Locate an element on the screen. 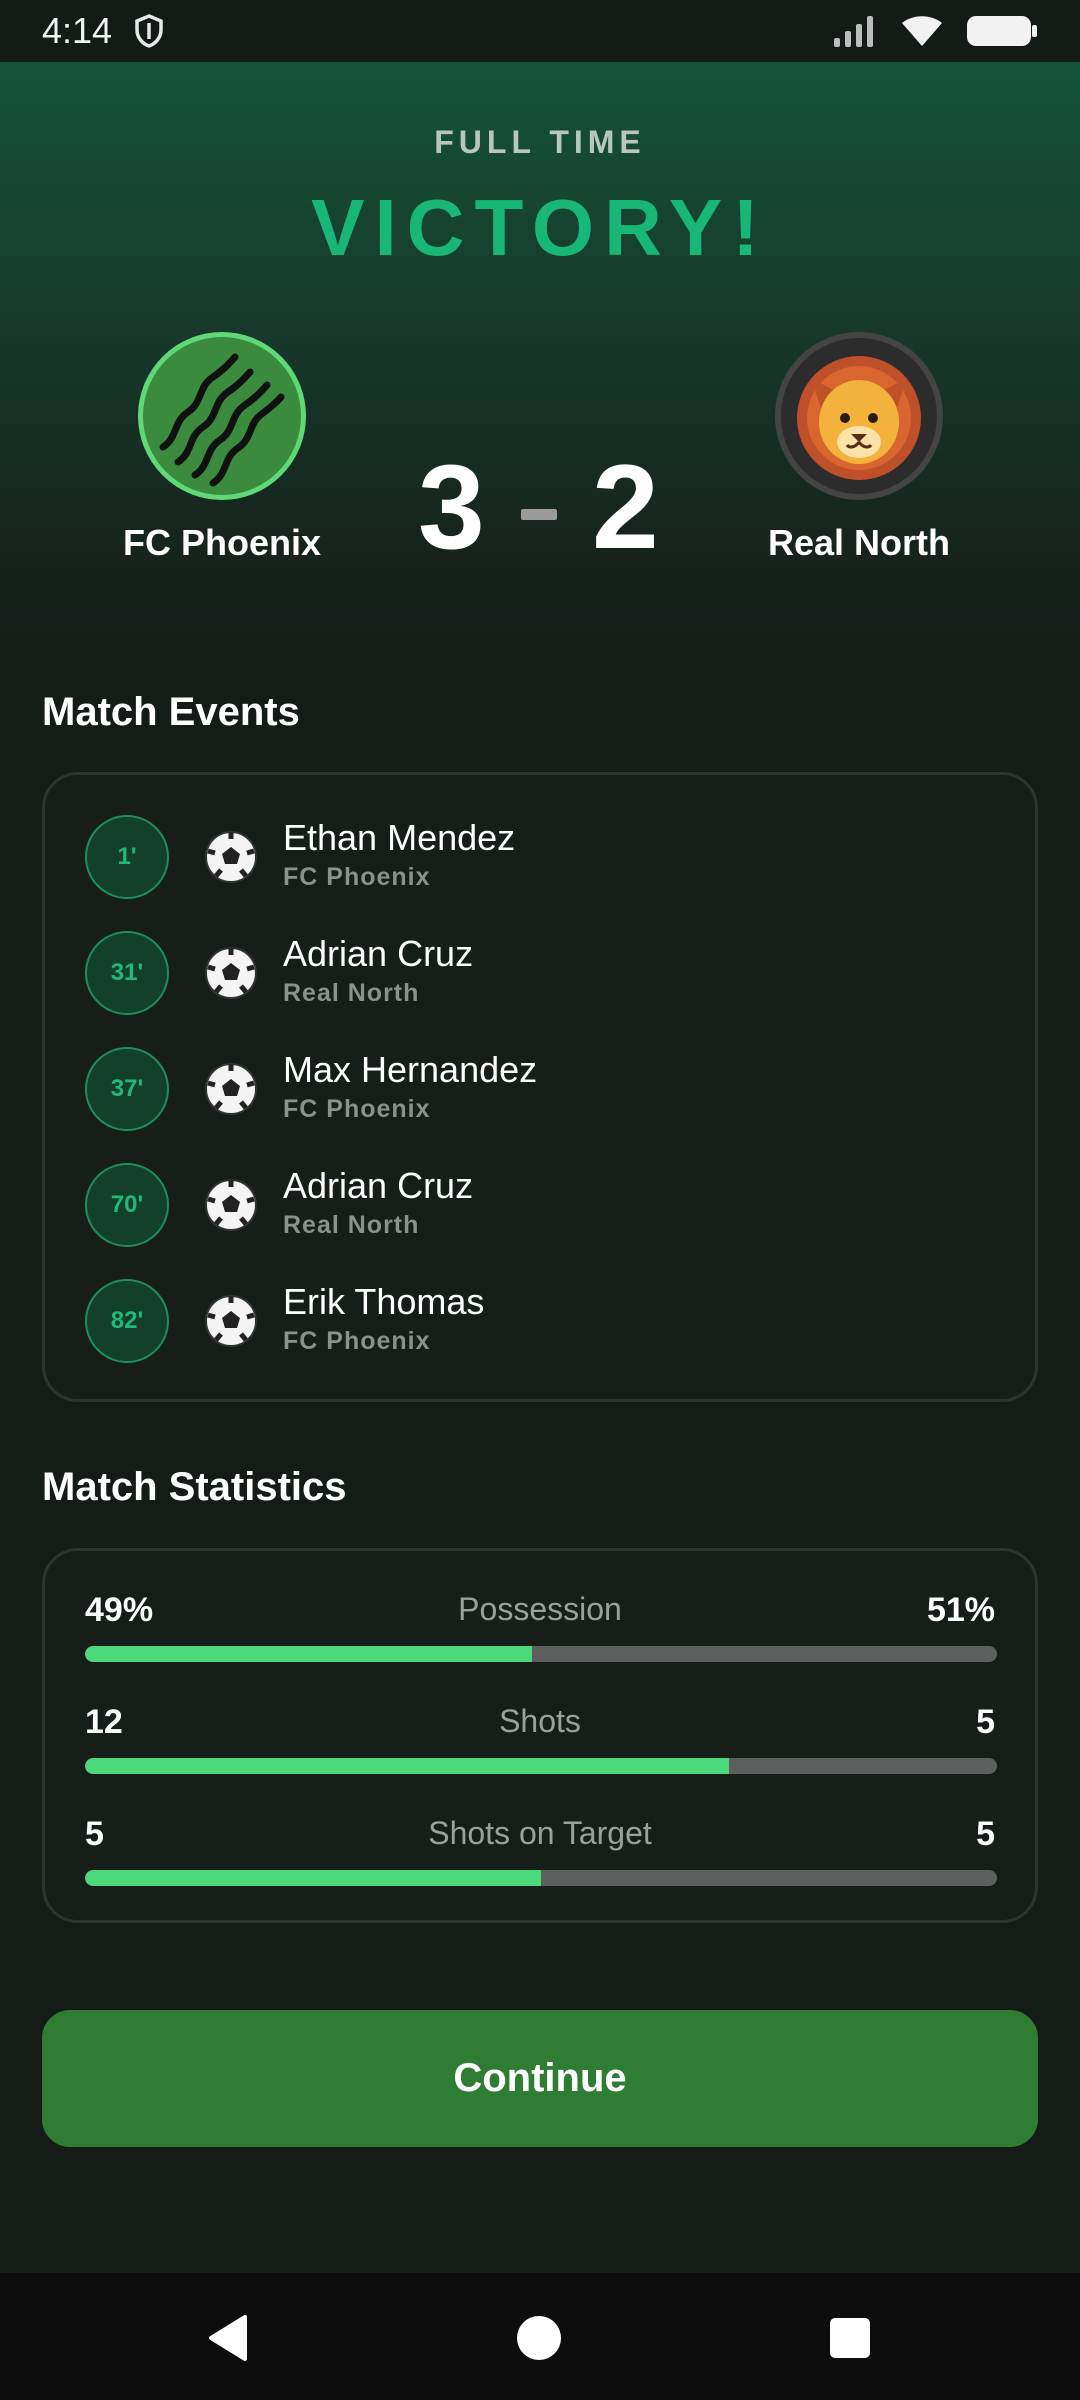  signal-icon is located at coordinates (853, 31).